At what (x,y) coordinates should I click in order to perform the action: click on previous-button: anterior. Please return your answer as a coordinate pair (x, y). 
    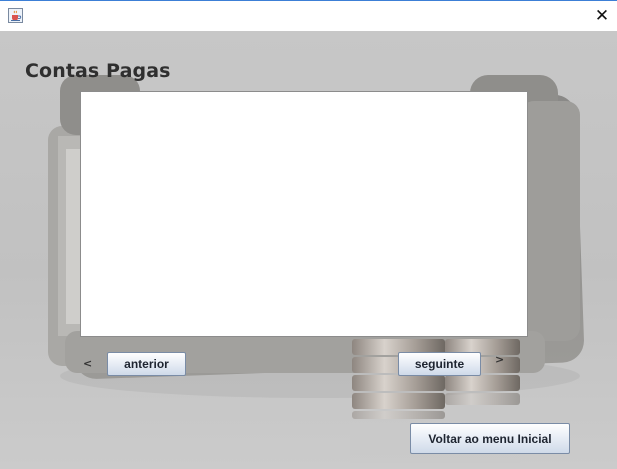
    Looking at the image, I should click on (146, 364).